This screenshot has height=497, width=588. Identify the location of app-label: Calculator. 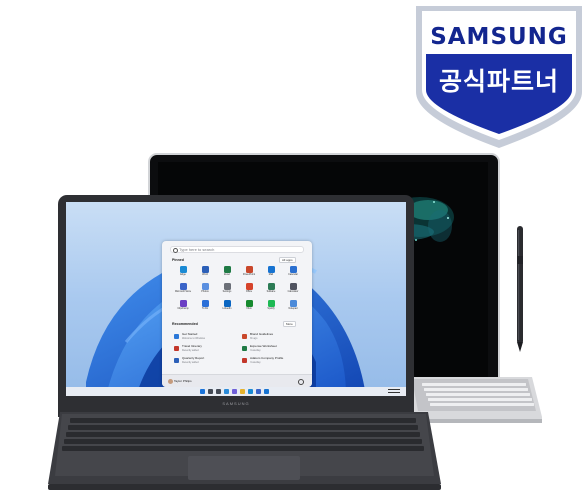
(293, 291).